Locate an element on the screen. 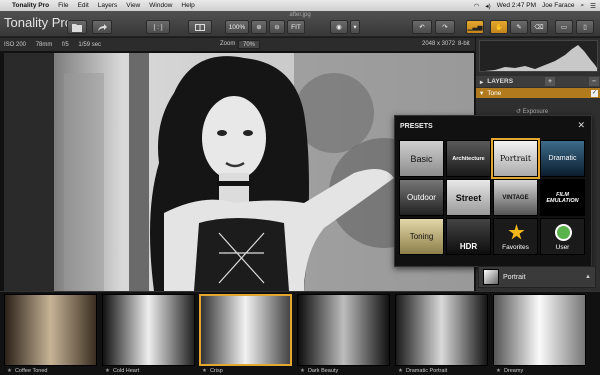 The image size is (600, 375). preset-architecture: Architecture is located at coordinates (468, 158).